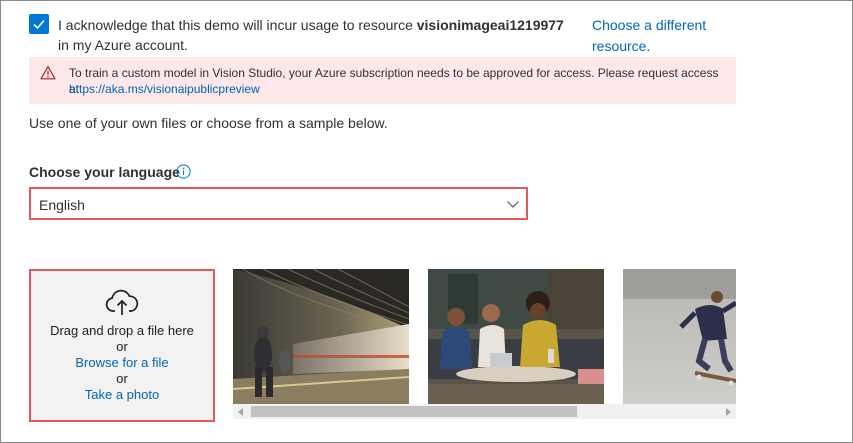 This screenshot has width=853, height=443. Describe the element at coordinates (122, 302) in the screenshot. I see `cloud-upload-icon` at that location.